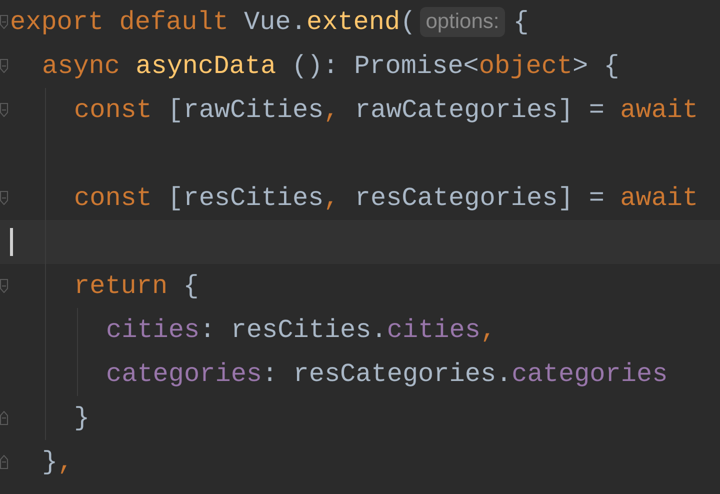 Image resolution: width=720 pixels, height=494 pixels. Describe the element at coordinates (213, 22) in the screenshot. I see `code-text: export default Vue.extend(` at that location.